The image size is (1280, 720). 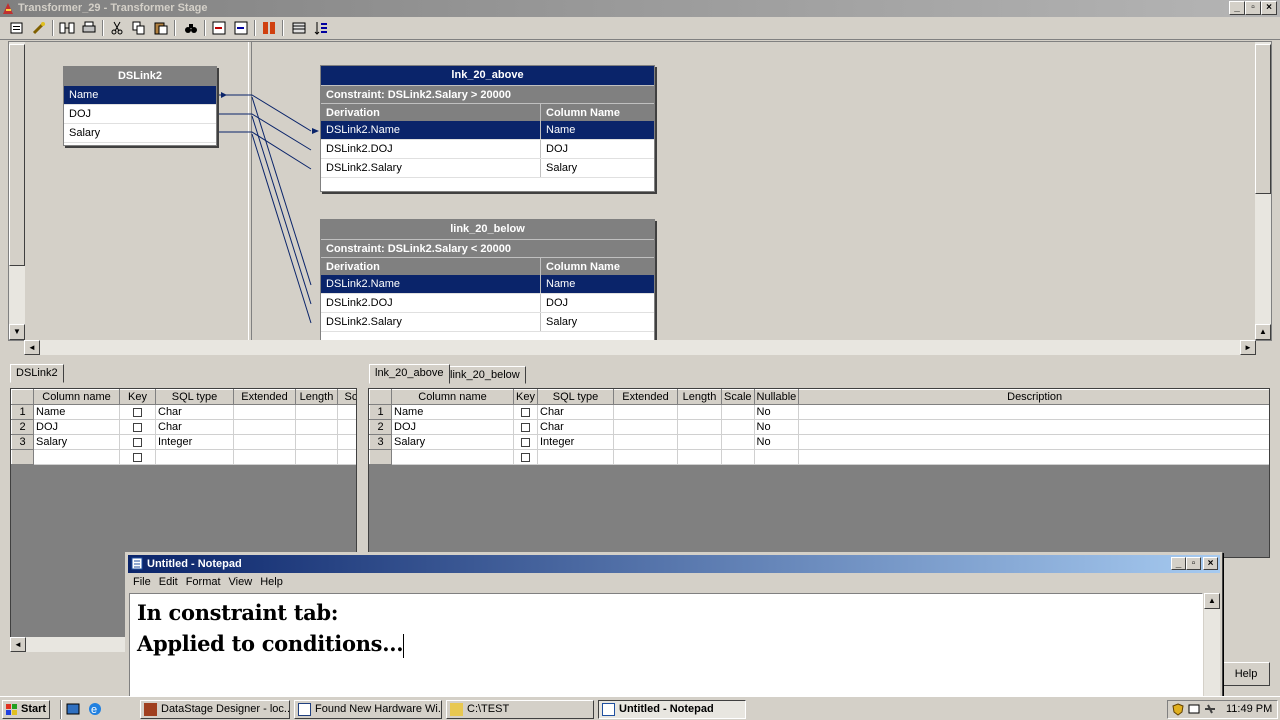 I want to click on constraints-icon, so click(x=269, y=28).